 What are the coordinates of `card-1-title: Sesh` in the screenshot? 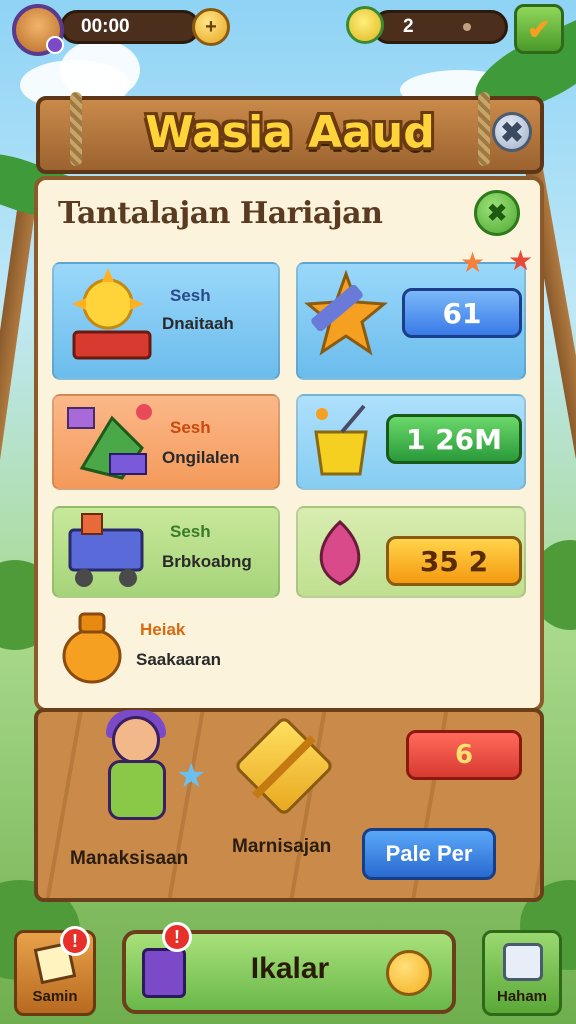 It's located at (190, 295).